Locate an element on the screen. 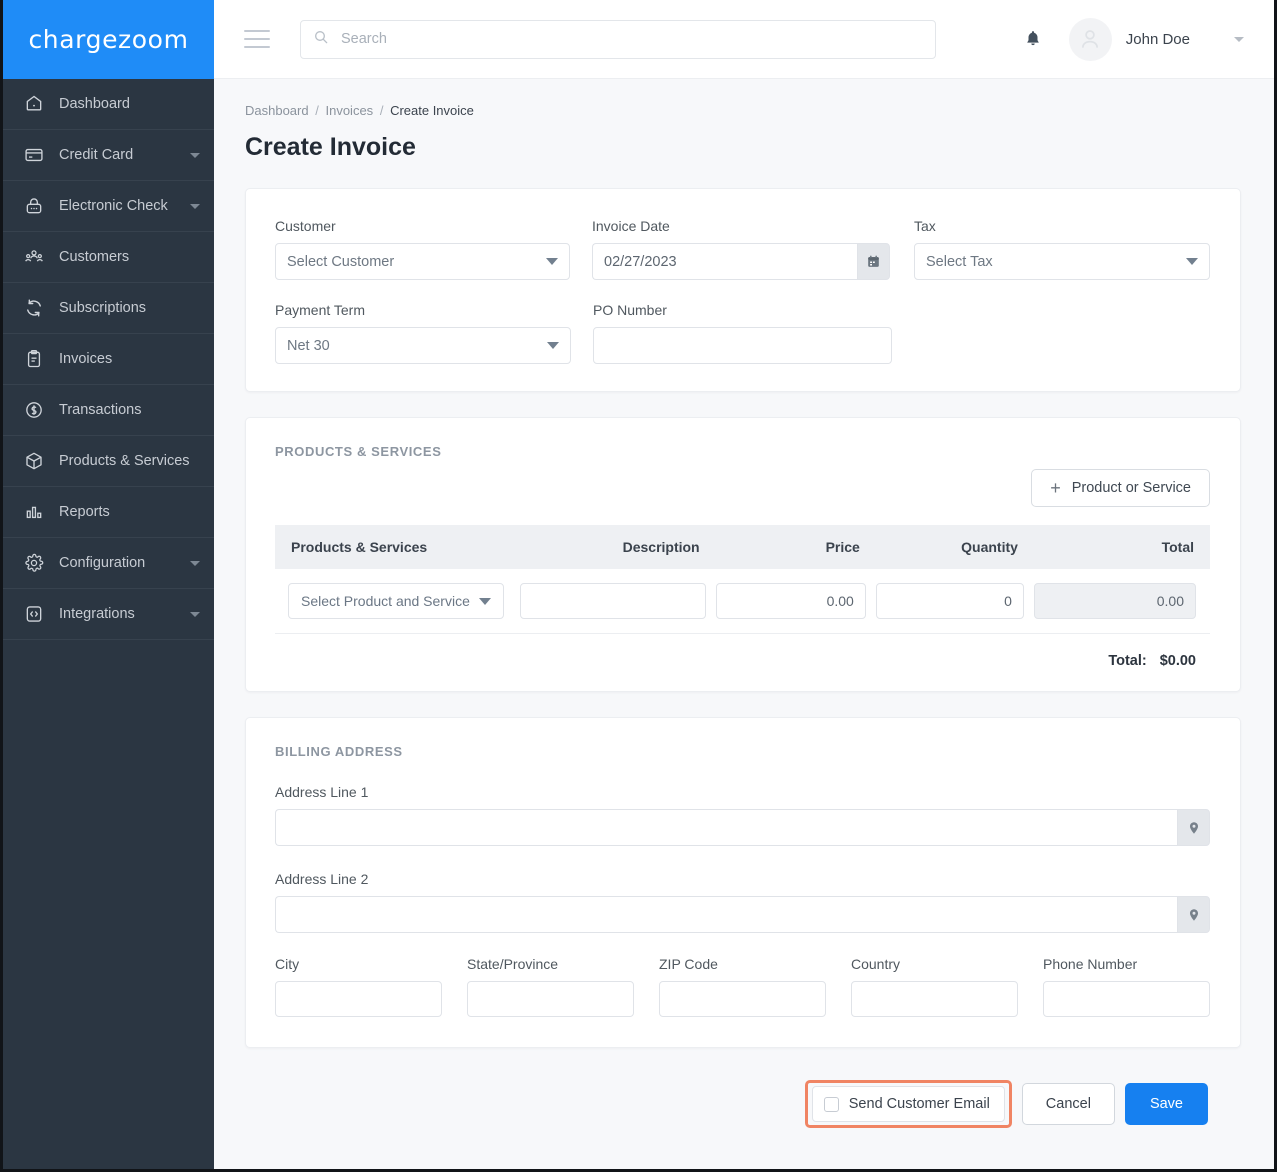 Image resolution: width=1277 pixels, height=1172 pixels. bar-chart-icon is located at coordinates (34, 512).